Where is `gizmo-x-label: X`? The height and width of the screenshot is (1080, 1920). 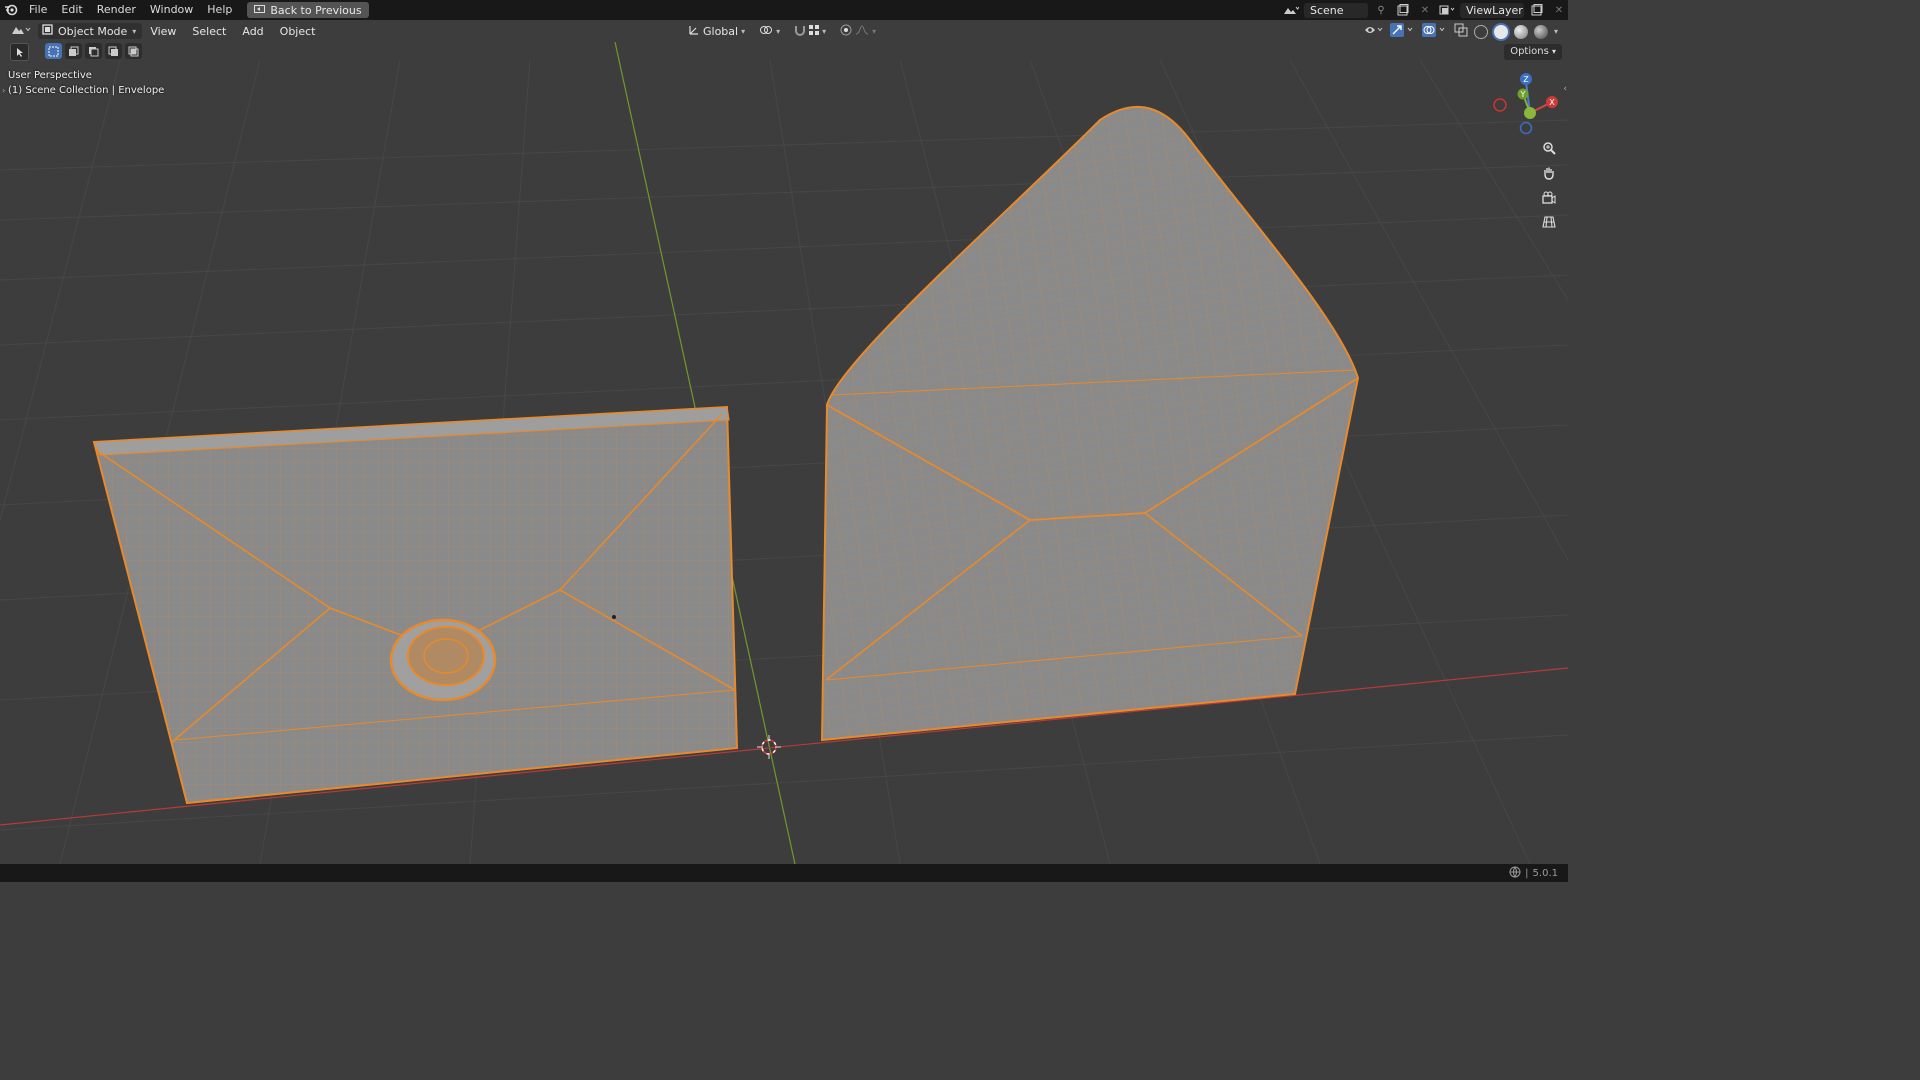
gizmo-x-label: X is located at coordinates (1552, 102).